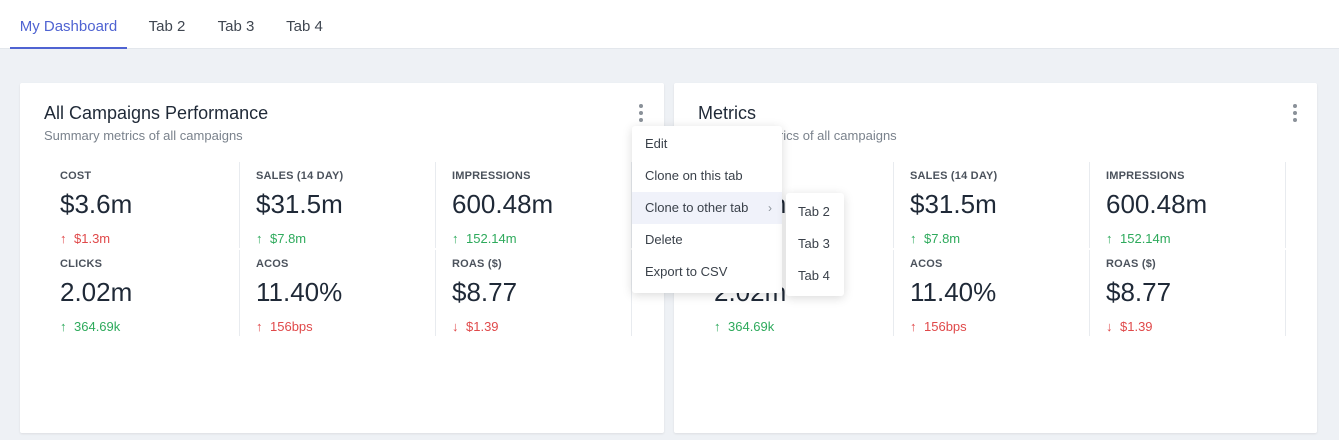 The image size is (1339, 440). What do you see at coordinates (143, 135) in the screenshot?
I see `card-subtitle: Summary metrics of all campaigns` at bounding box center [143, 135].